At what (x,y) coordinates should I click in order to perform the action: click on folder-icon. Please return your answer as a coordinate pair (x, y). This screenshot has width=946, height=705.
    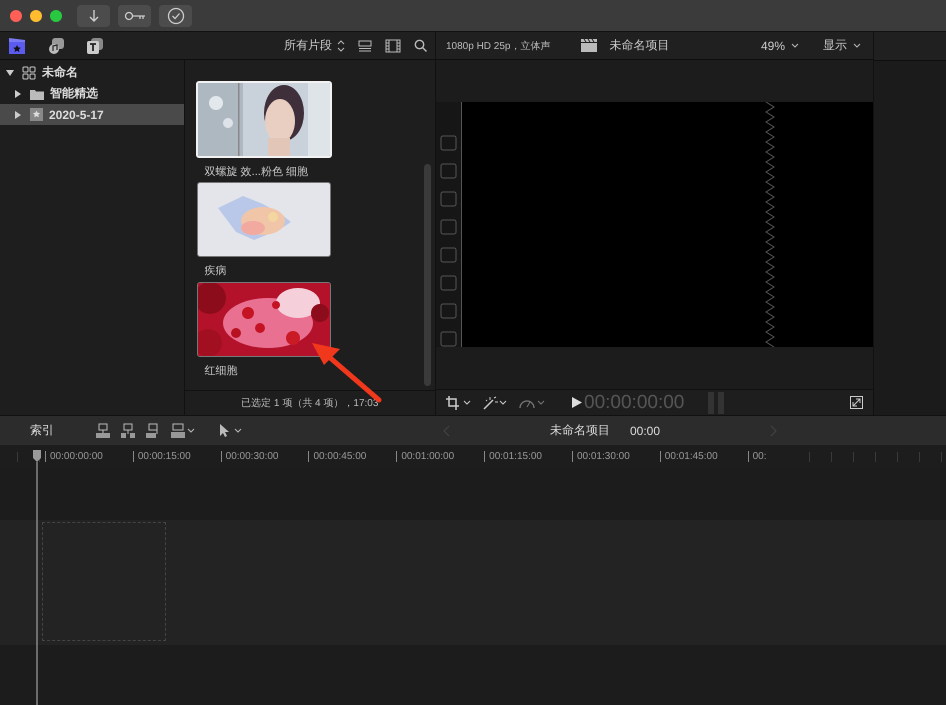
    Looking at the image, I should click on (37, 94).